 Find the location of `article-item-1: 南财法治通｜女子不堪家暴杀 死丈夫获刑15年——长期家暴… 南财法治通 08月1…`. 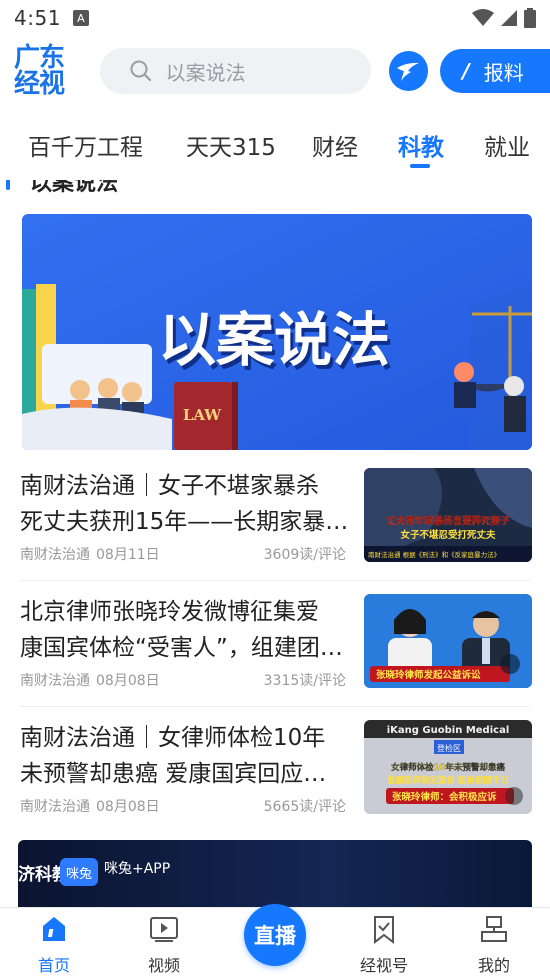

article-item-1: 南财法治通｜女子不堪家暴杀 死丈夫获刑15年——长期家暴… 南财法治通 08月1… is located at coordinates (275, 520).